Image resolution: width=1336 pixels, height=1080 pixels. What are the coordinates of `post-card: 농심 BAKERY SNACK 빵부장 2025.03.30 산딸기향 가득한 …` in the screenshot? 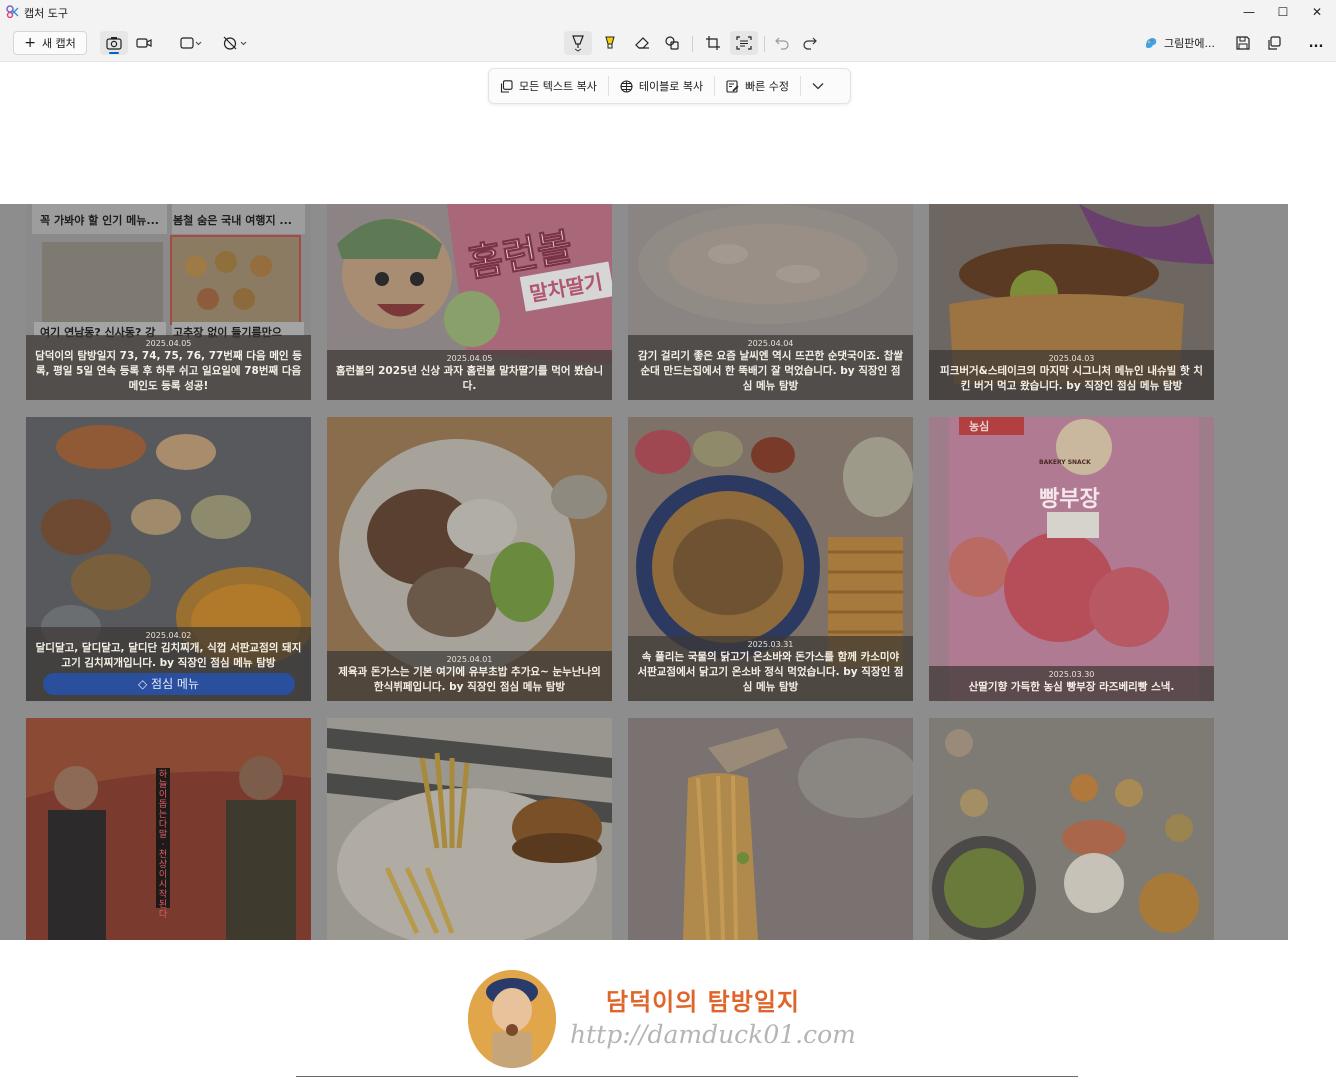 It's located at (1071, 559).